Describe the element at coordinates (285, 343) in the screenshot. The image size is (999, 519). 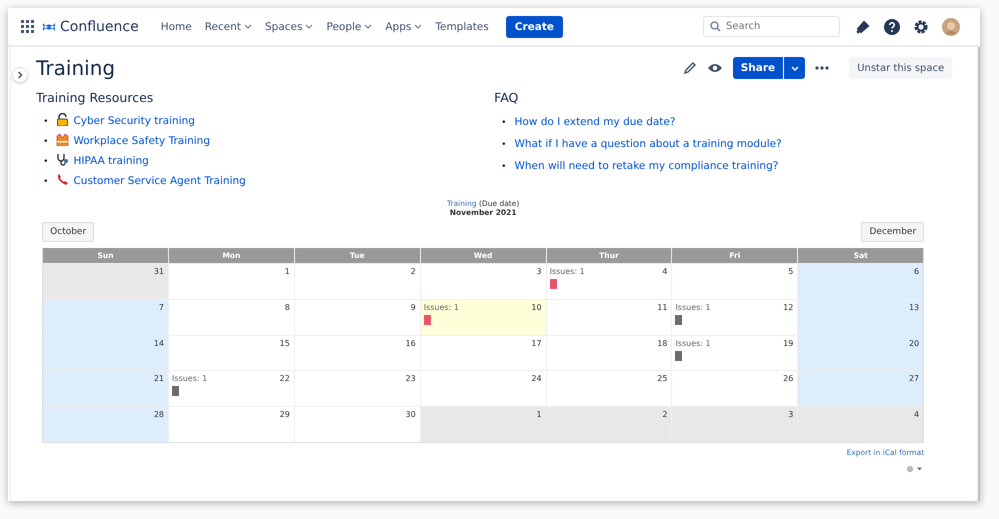
I see `day-number: 15` at that location.